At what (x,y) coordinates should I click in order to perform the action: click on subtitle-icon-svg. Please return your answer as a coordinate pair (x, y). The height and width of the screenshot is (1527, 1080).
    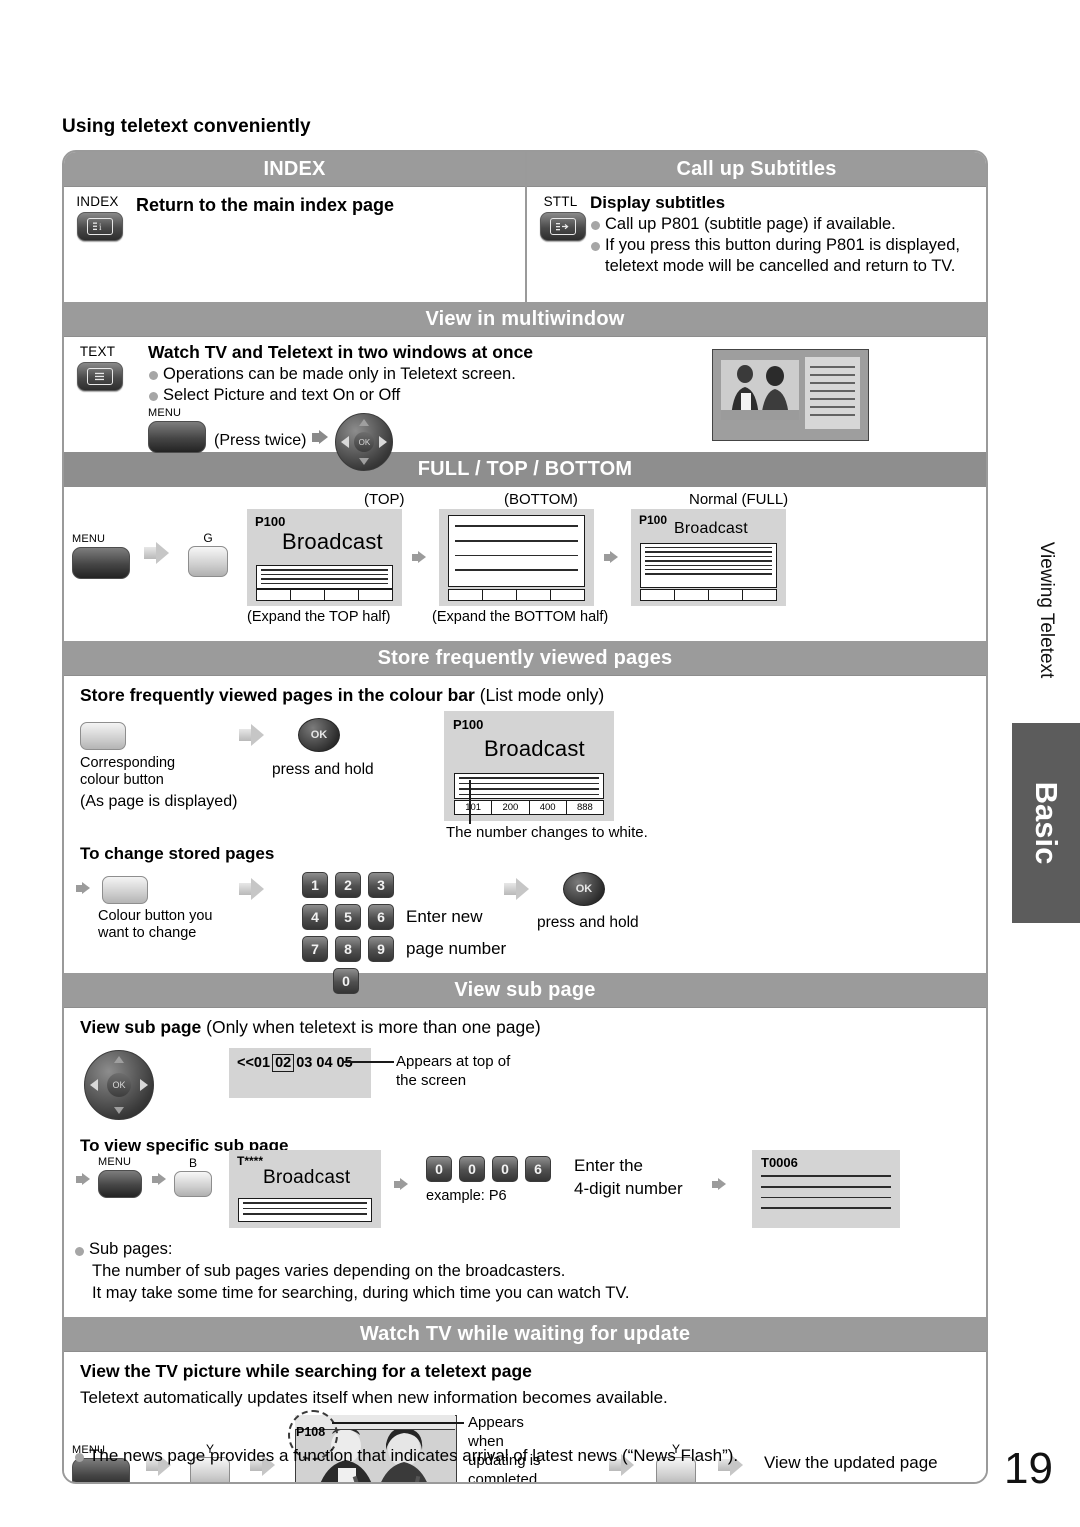
    Looking at the image, I should click on (562, 227).